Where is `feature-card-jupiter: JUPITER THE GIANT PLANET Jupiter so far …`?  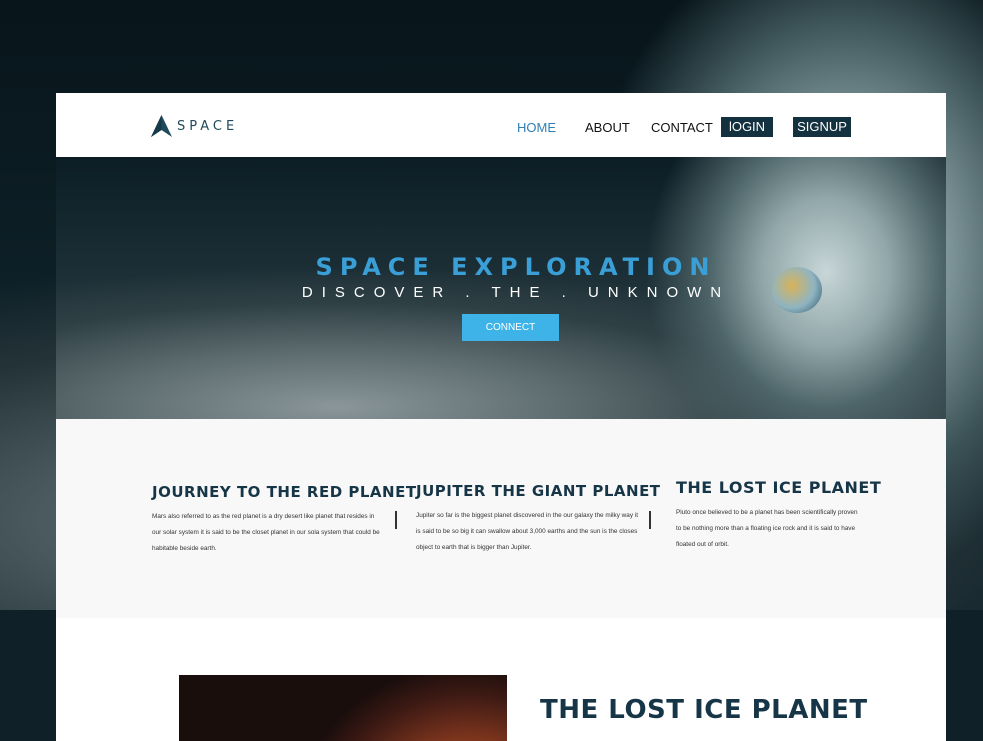
feature-card-jupiter: JUPITER THE GIANT PLANET Jupiter so far … is located at coordinates (538, 519).